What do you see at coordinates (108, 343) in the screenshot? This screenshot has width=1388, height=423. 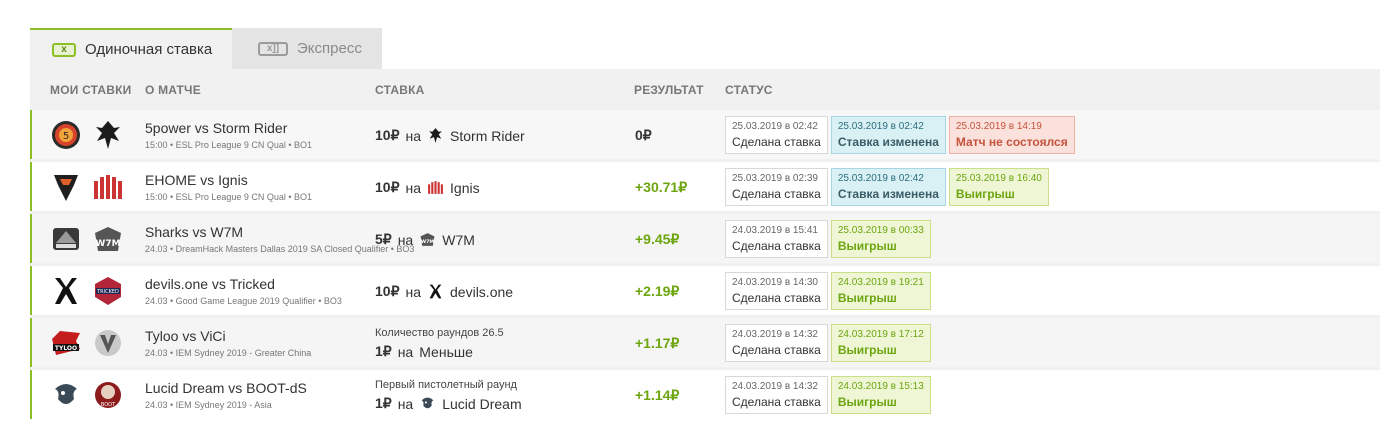 I see `vici-logo-icon` at bounding box center [108, 343].